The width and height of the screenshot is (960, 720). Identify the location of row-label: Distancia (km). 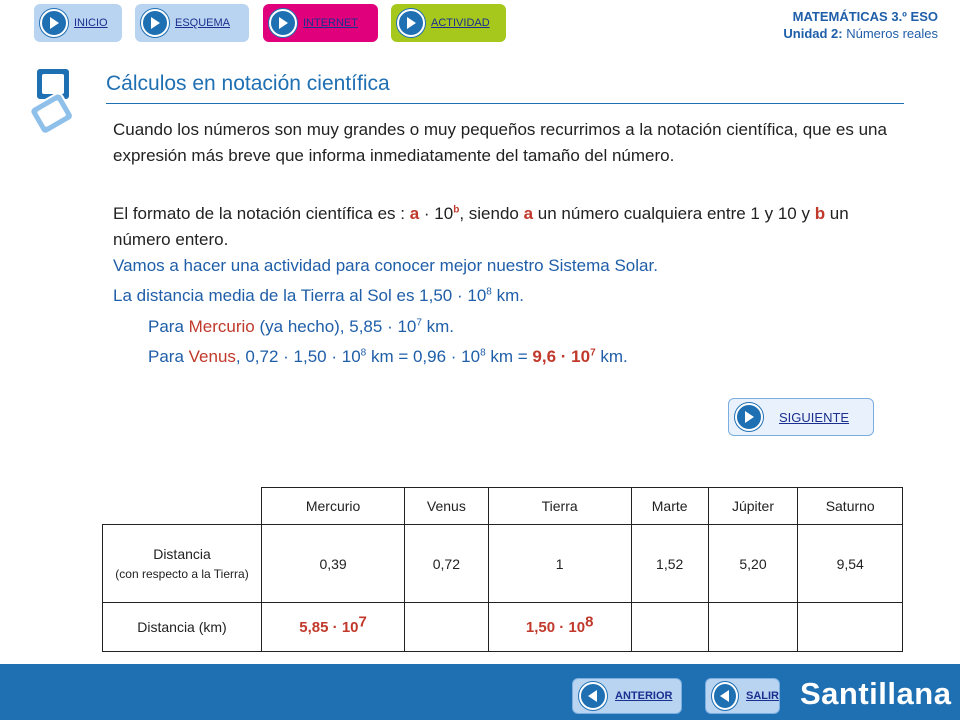
(182, 627).